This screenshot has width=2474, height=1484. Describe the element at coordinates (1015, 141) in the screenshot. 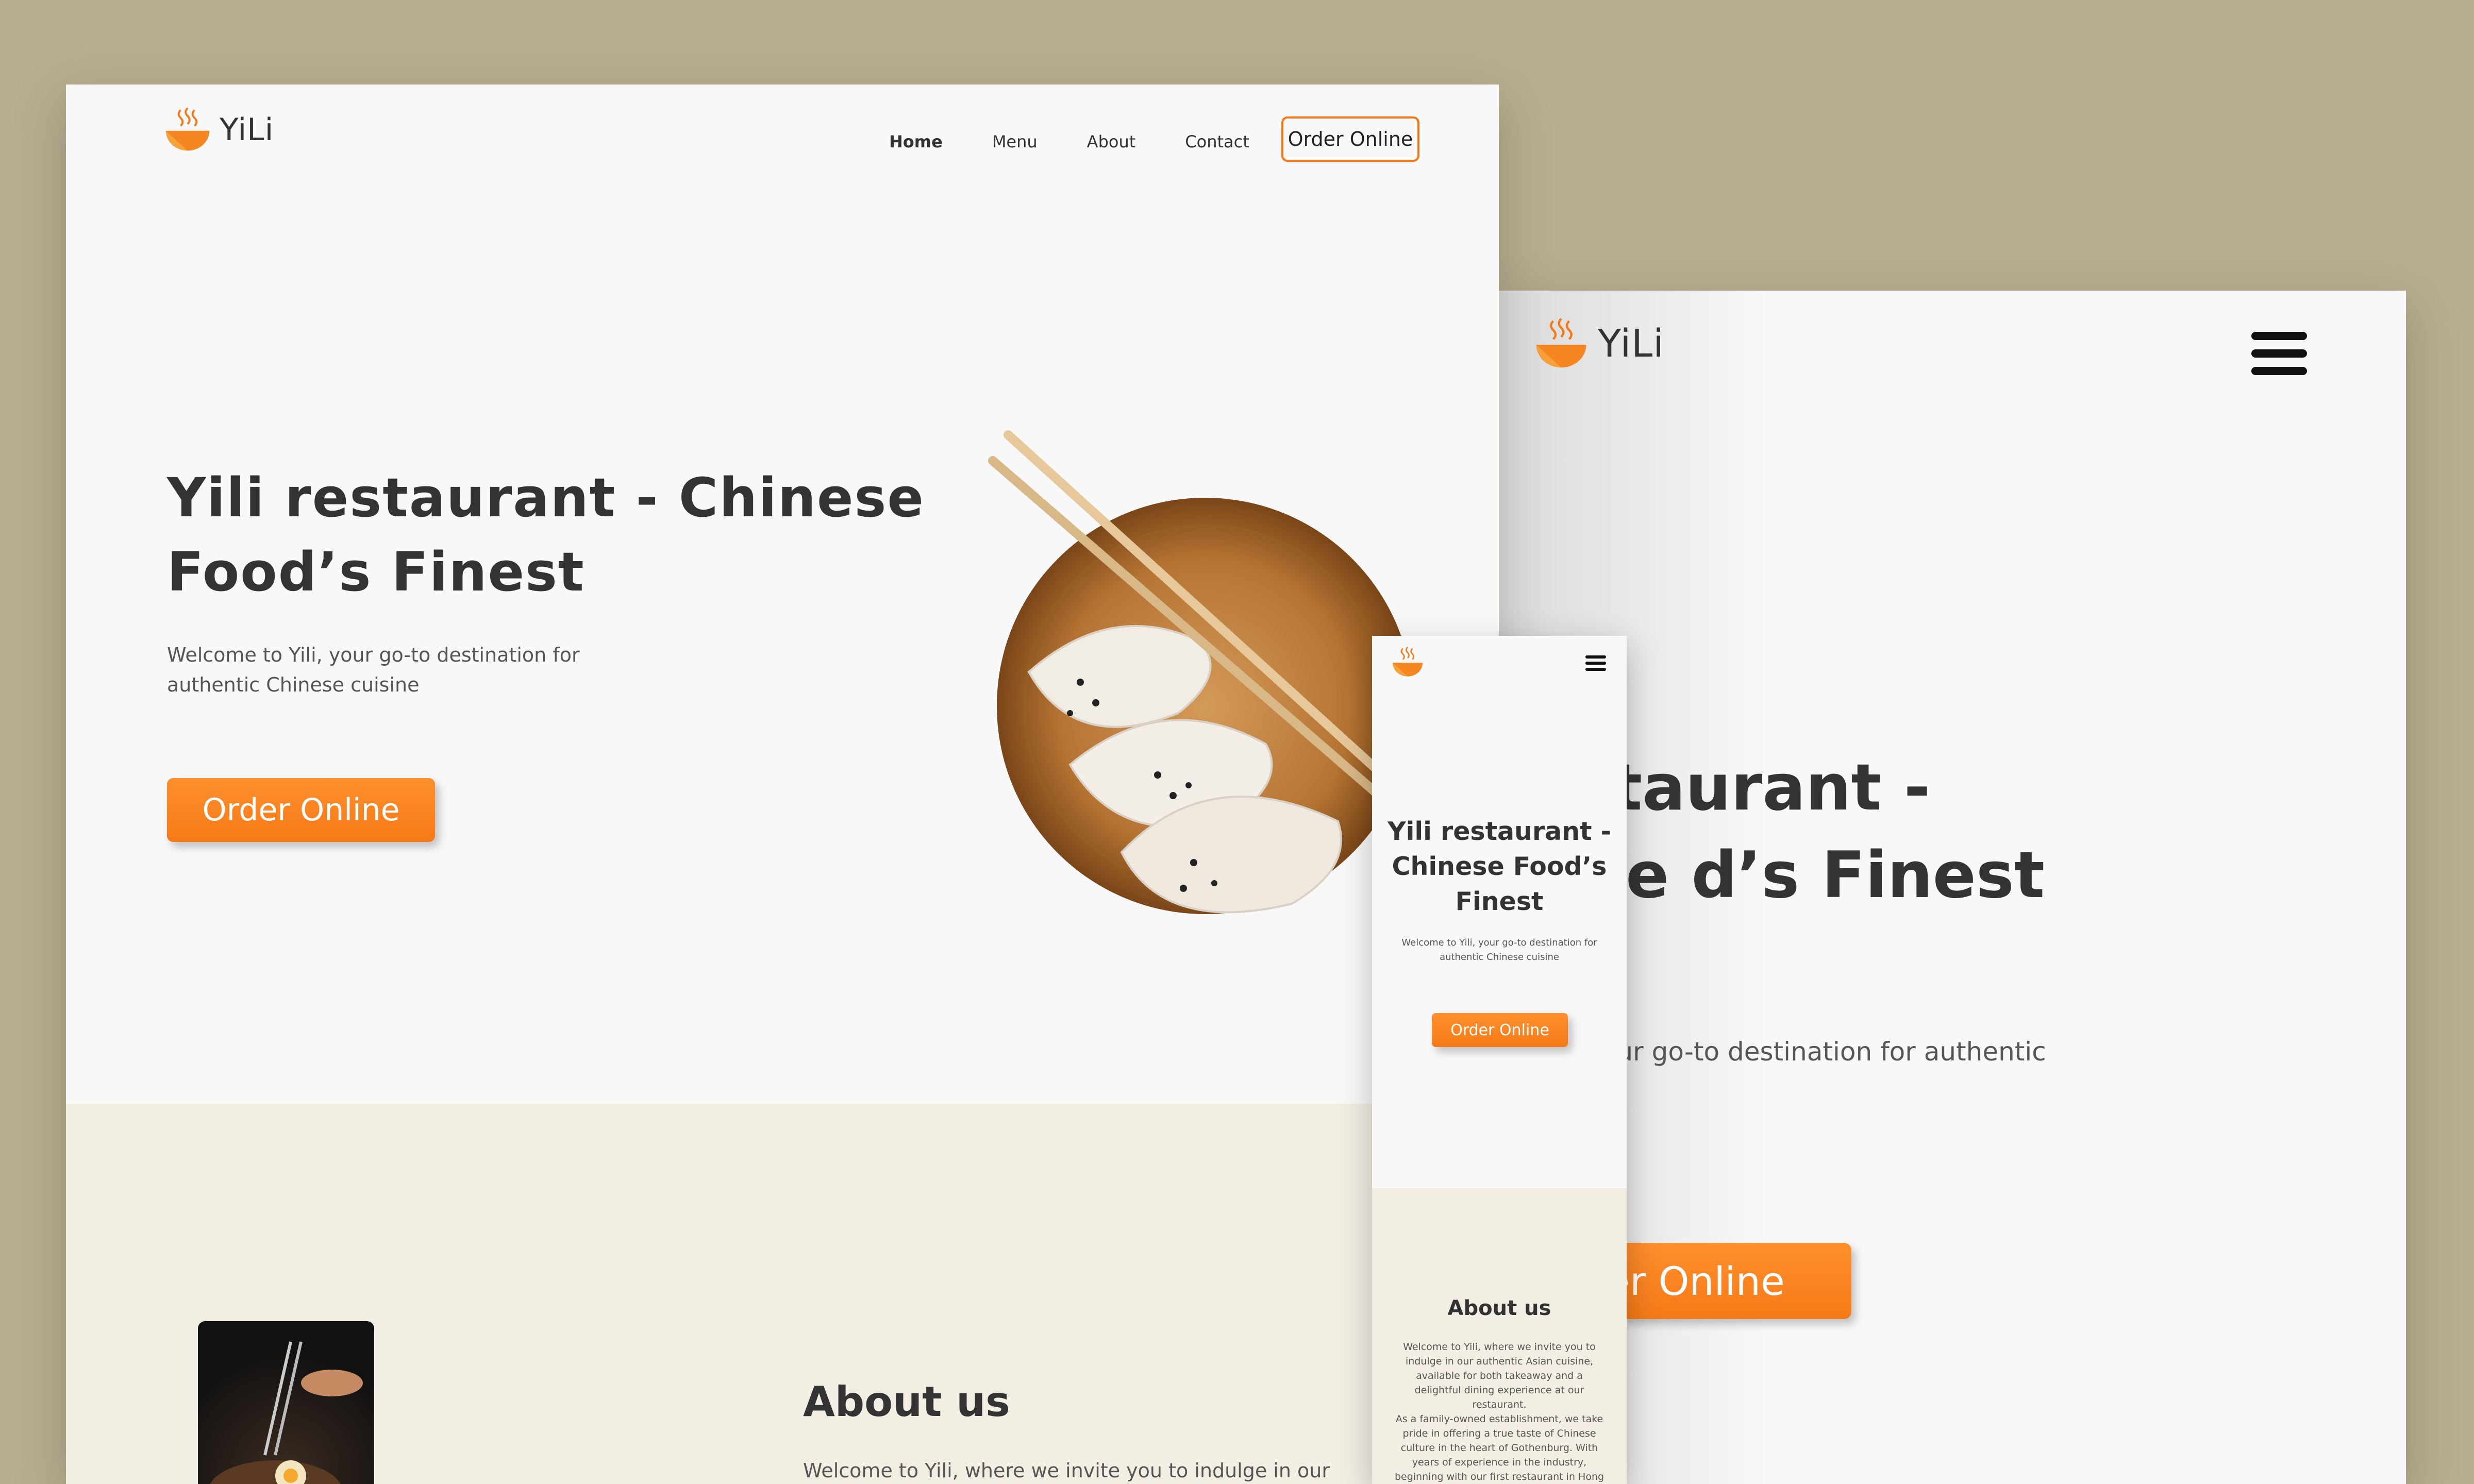

I see `nav-menu: Menu` at that location.